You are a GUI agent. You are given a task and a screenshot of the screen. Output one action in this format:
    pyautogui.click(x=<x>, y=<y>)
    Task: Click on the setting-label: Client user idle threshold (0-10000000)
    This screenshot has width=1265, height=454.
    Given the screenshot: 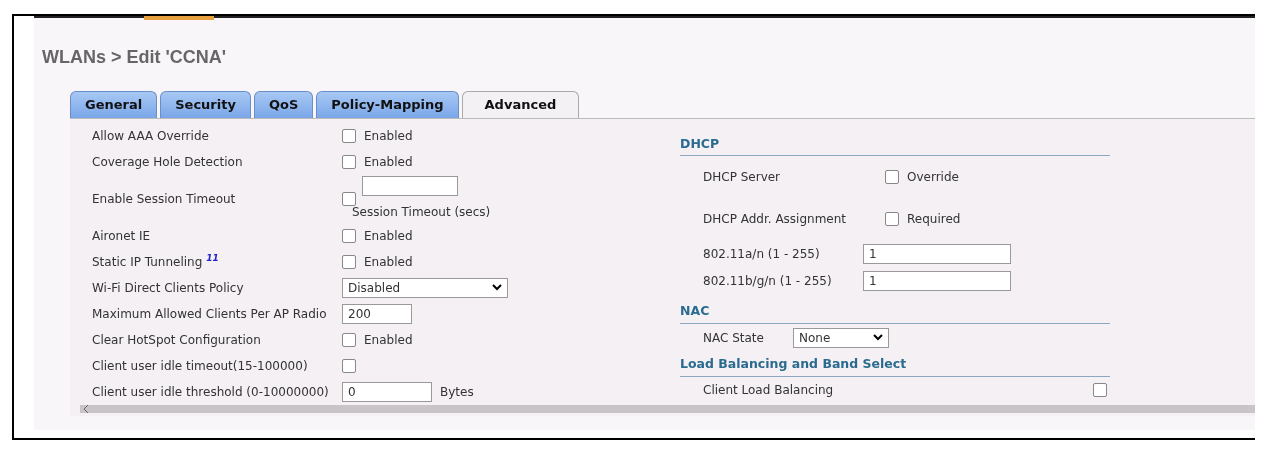 What is the action you would take?
    pyautogui.click(x=211, y=392)
    